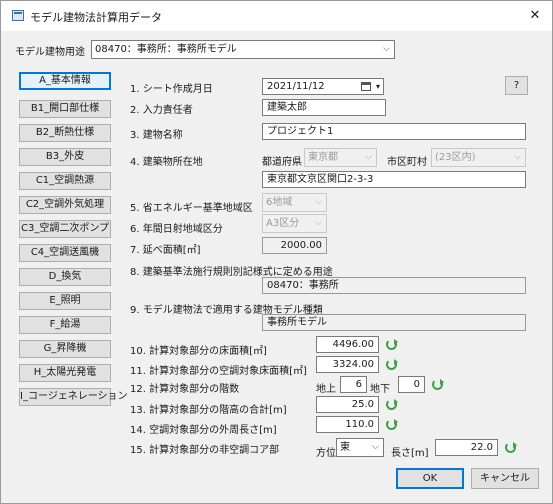 Image resolution: width=553 pixels, height=504 pixels. What do you see at coordinates (282, 162) in the screenshot?
I see `prefecture-label: 都道府県` at bounding box center [282, 162].